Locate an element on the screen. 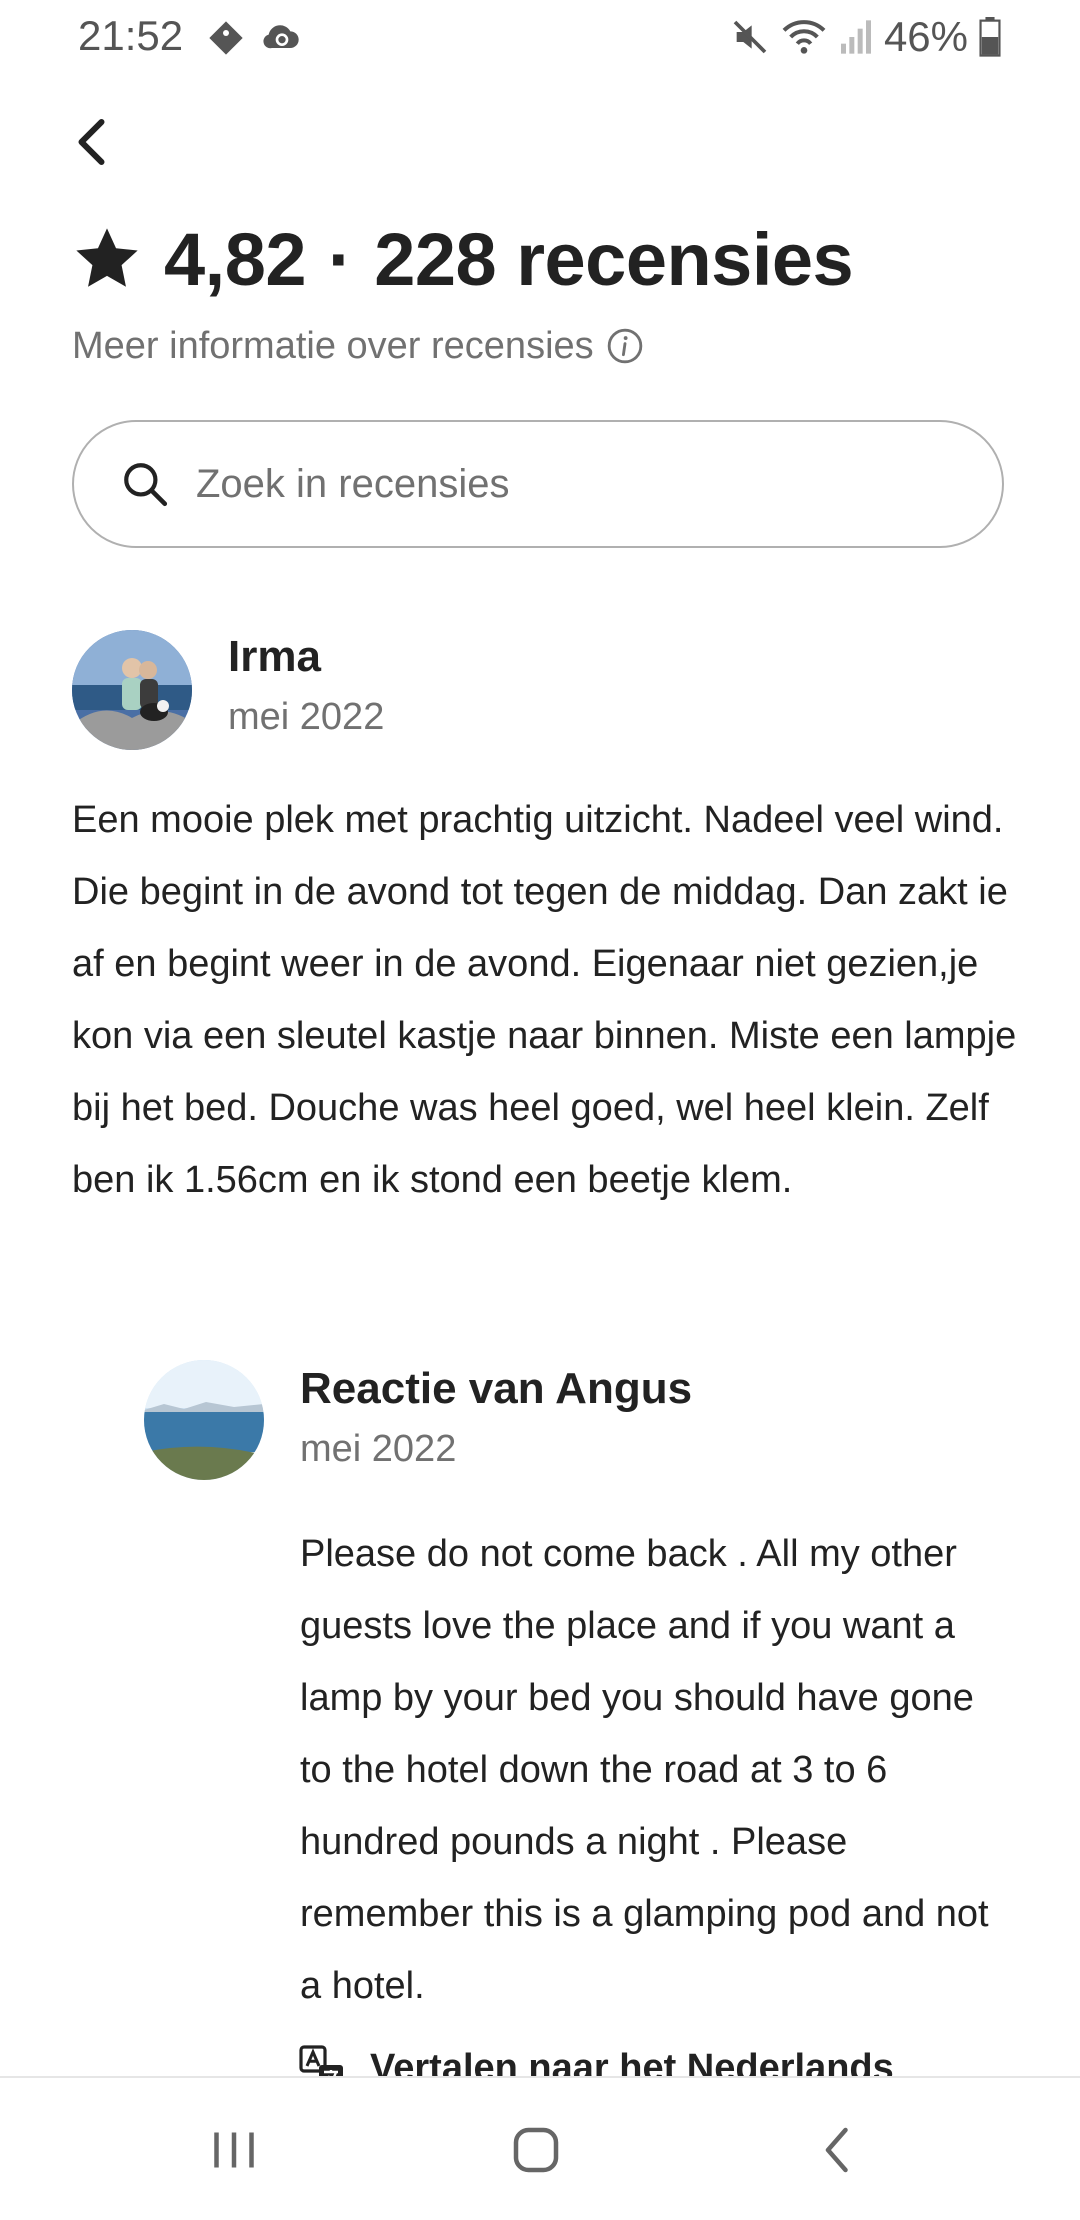 The width and height of the screenshot is (1080, 2220). status-bar: 21:52 46% is located at coordinates (540, 37).